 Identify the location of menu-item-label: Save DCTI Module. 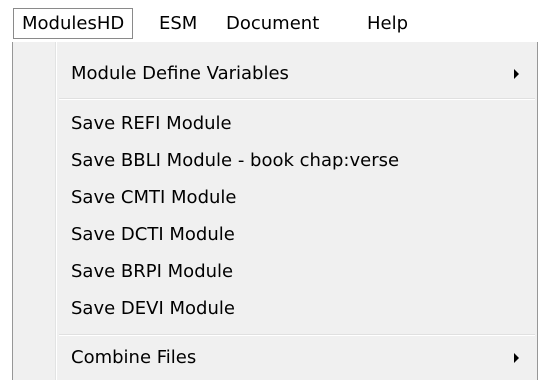
(153, 234).